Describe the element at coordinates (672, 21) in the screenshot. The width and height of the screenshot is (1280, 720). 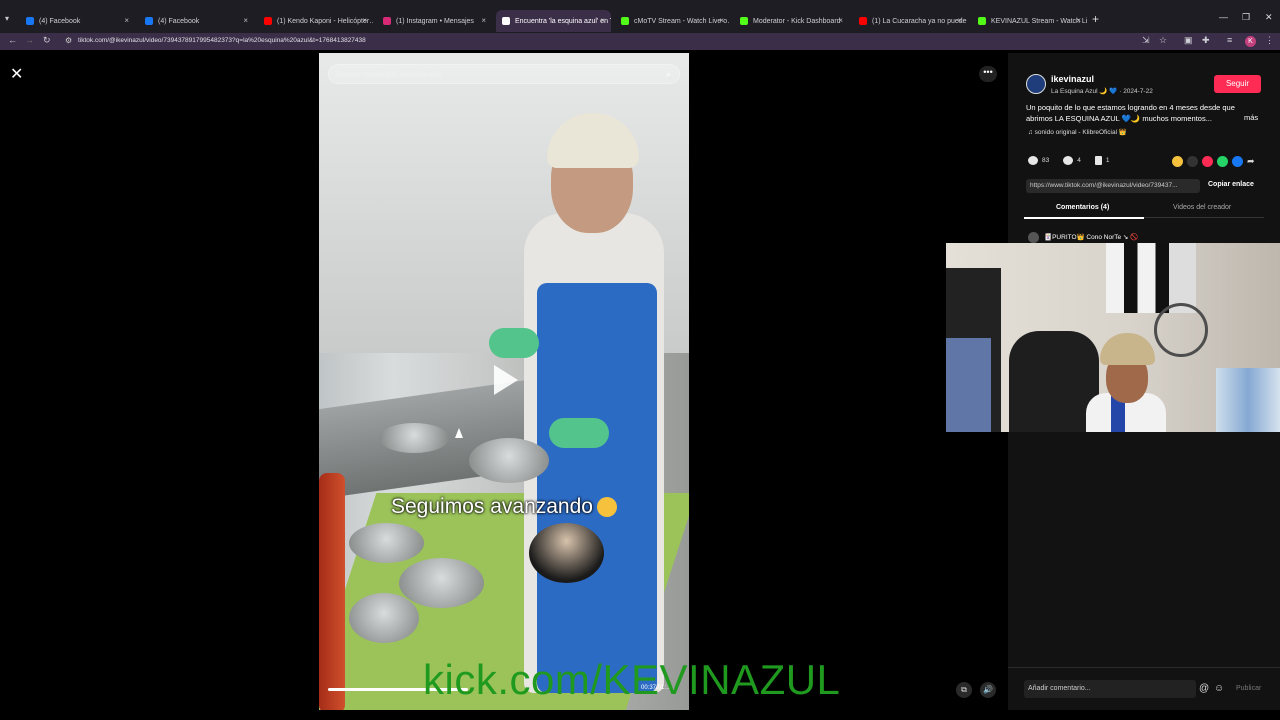
I see `browser-tab: cMoTV Stream - Watch Live o… ×` at that location.